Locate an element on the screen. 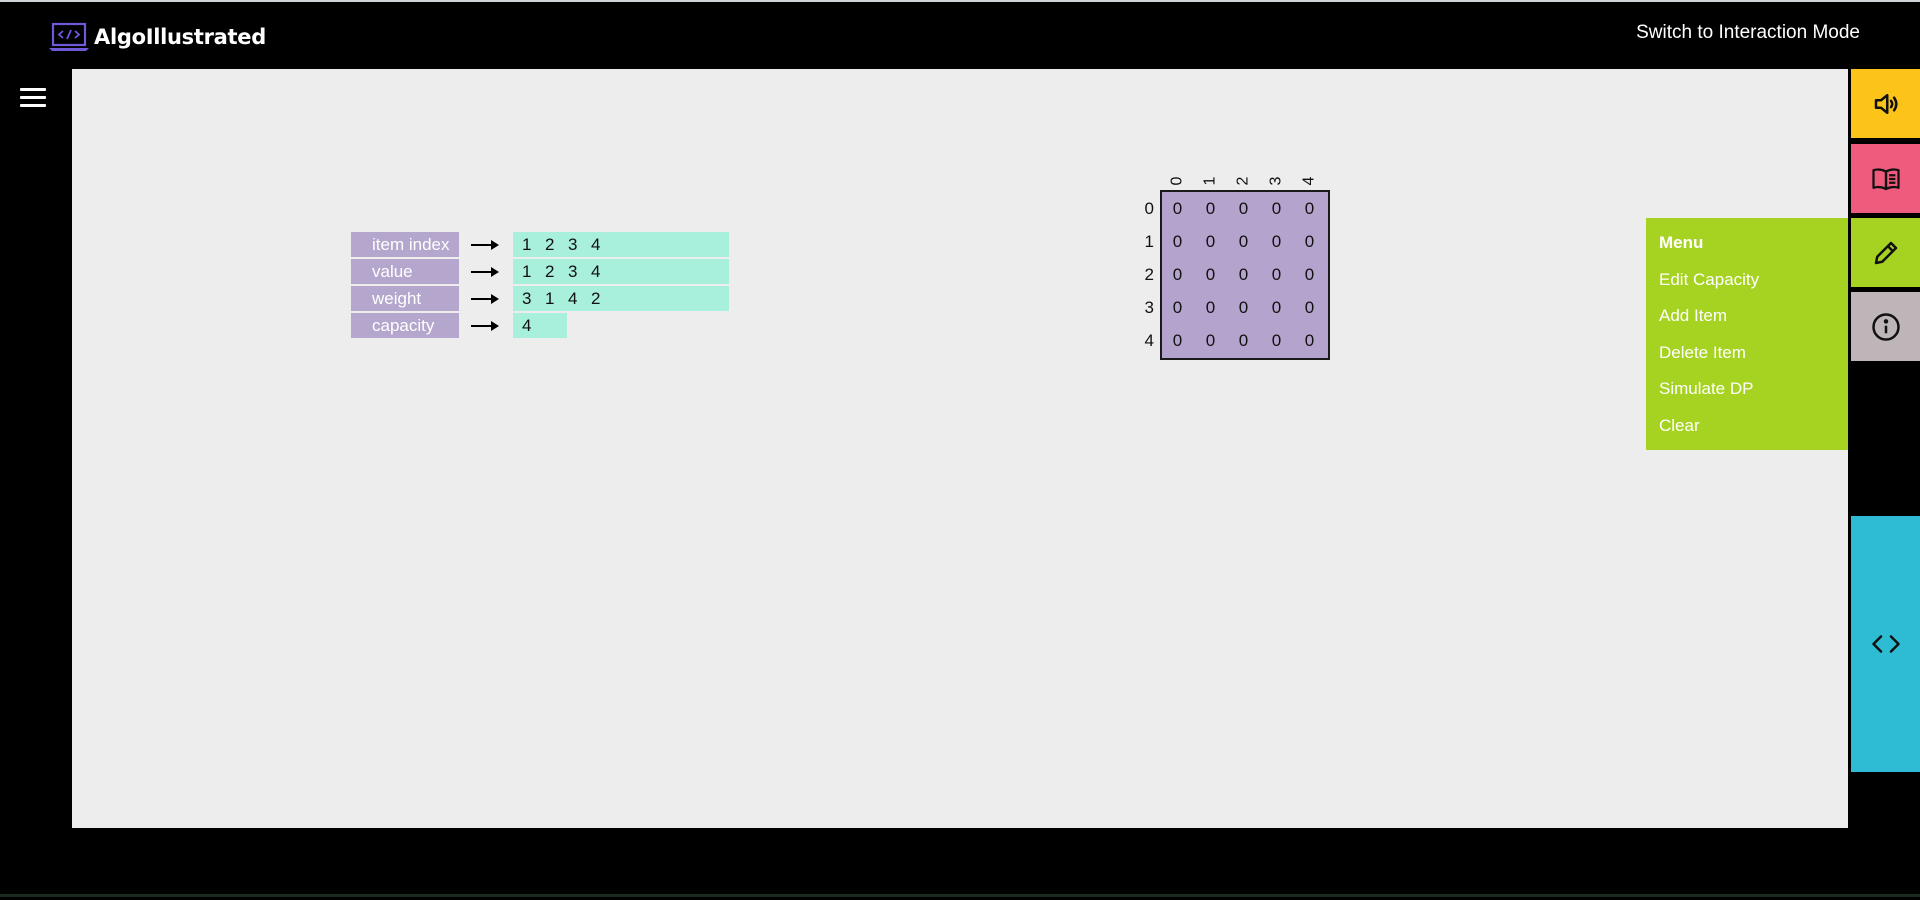 The image size is (1920, 900). hamburger-icon is located at coordinates (33, 99).